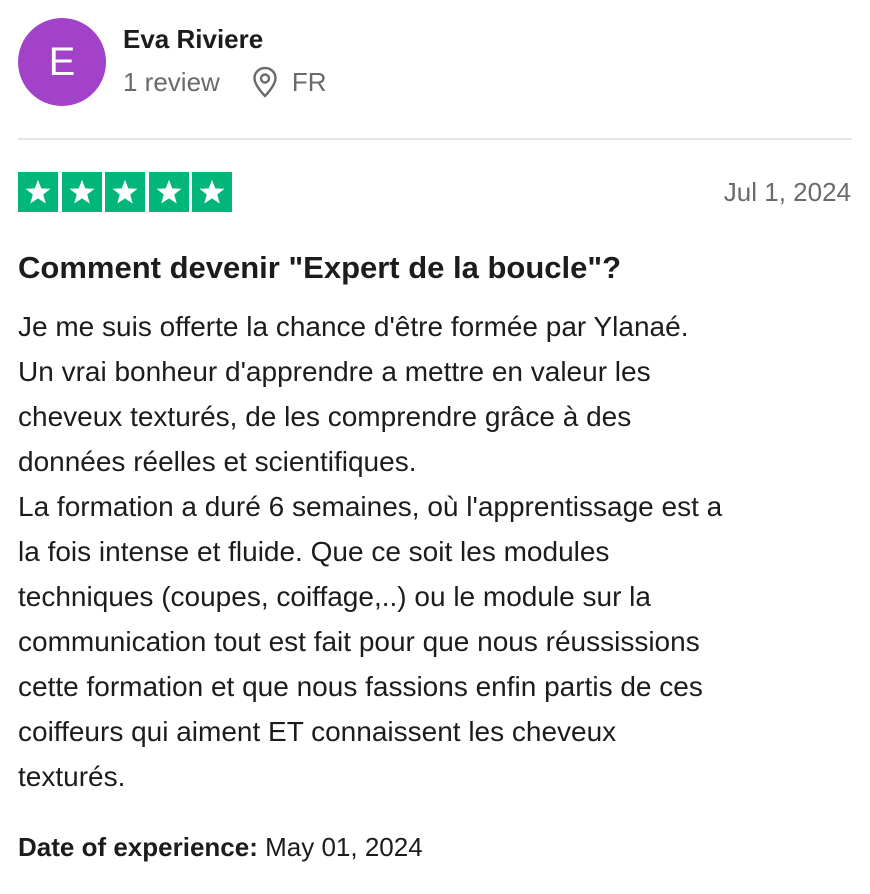  Describe the element at coordinates (309, 82) in the screenshot. I see `country-code: FR` at that location.